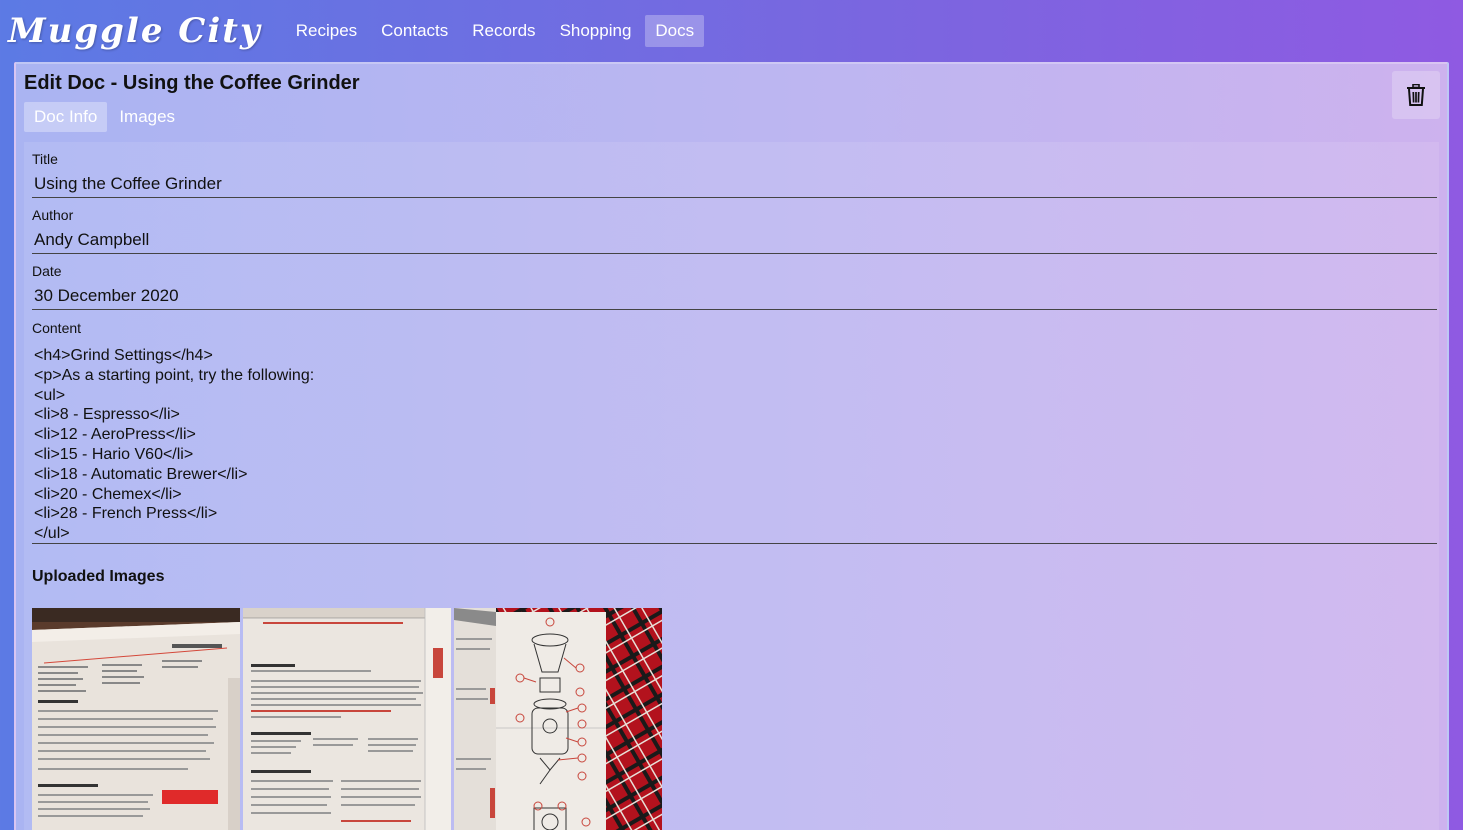  I want to click on trash-icon, so click(1416, 95).